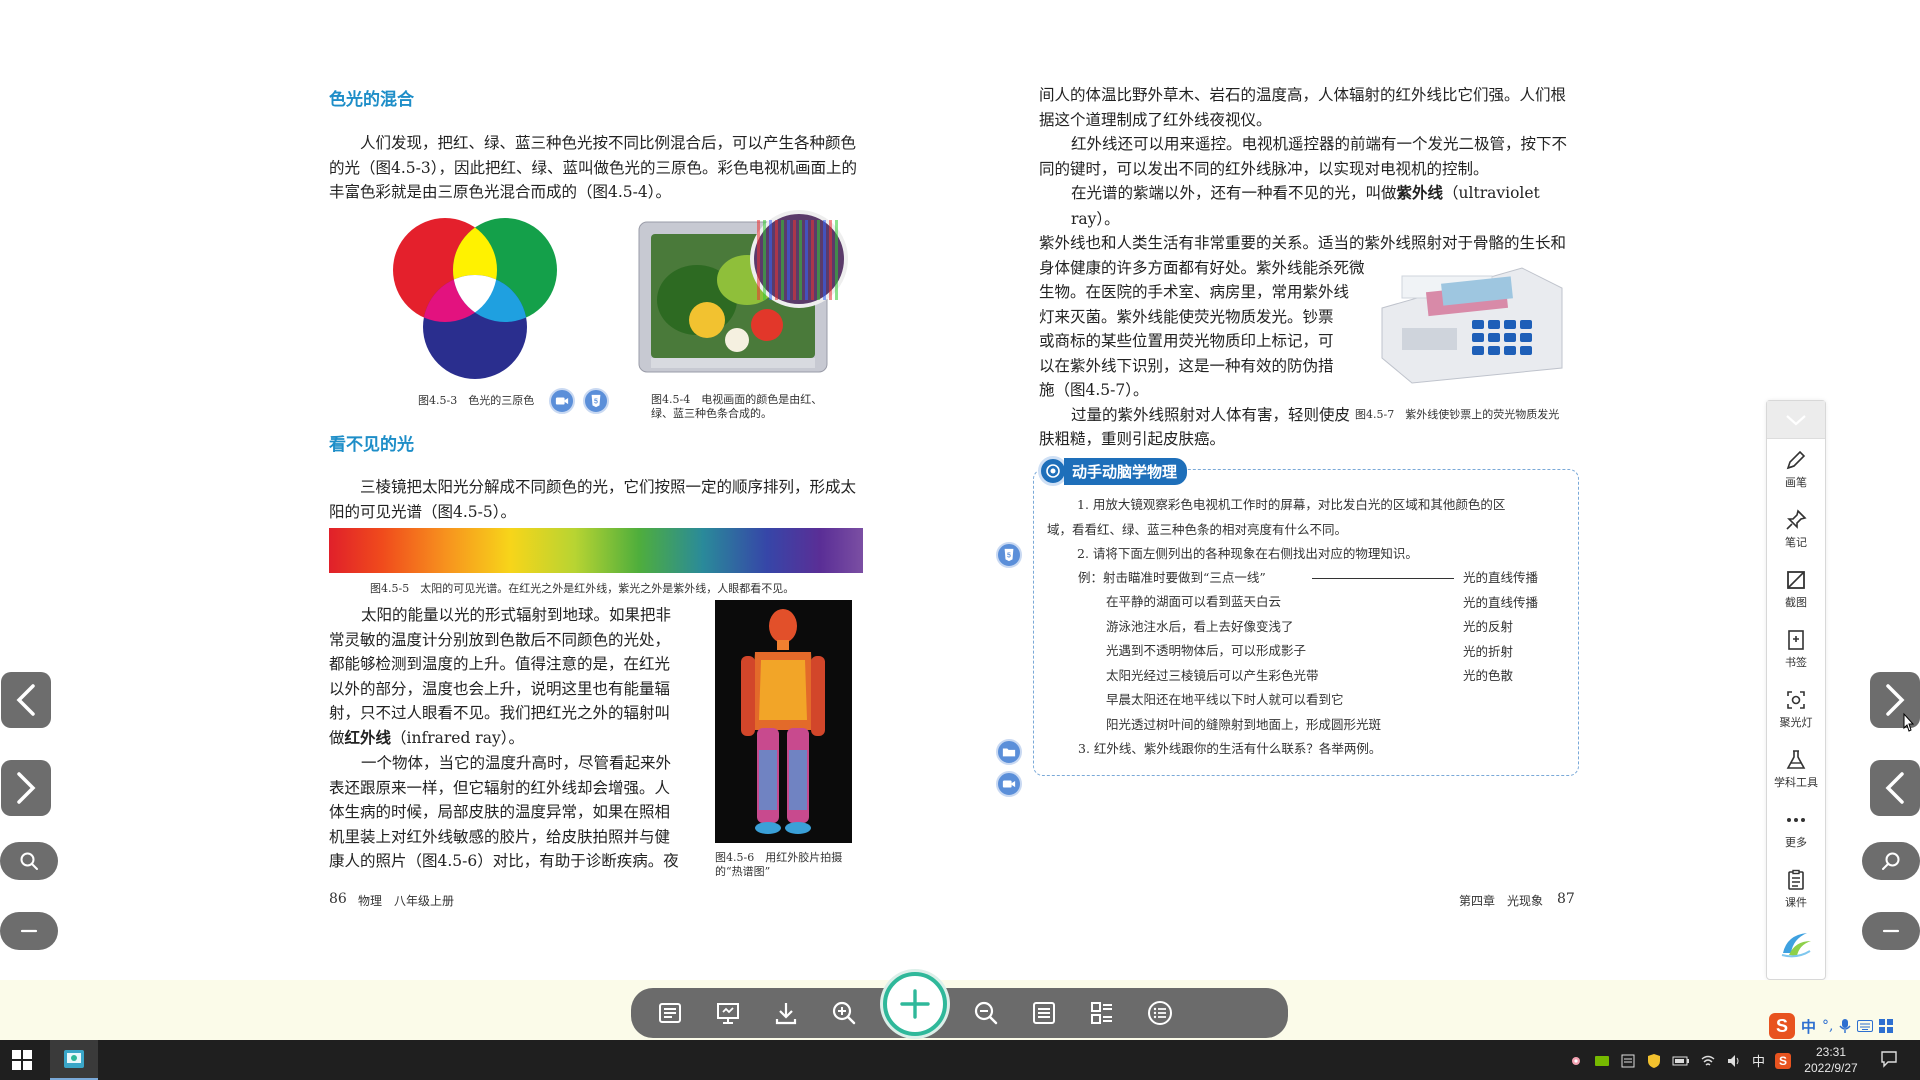  What do you see at coordinates (1212, 675) in the screenshot?
I see `matching-left-item: 太阳光经过三棱镜后可以产生彩色光带` at bounding box center [1212, 675].